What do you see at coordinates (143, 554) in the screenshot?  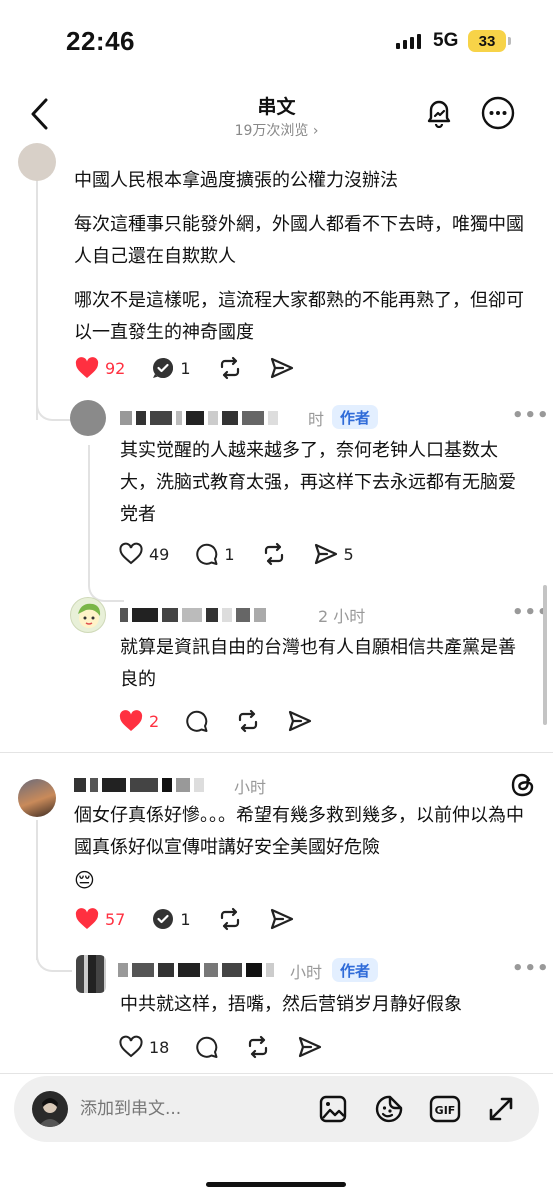 I see `like-button: 49` at bounding box center [143, 554].